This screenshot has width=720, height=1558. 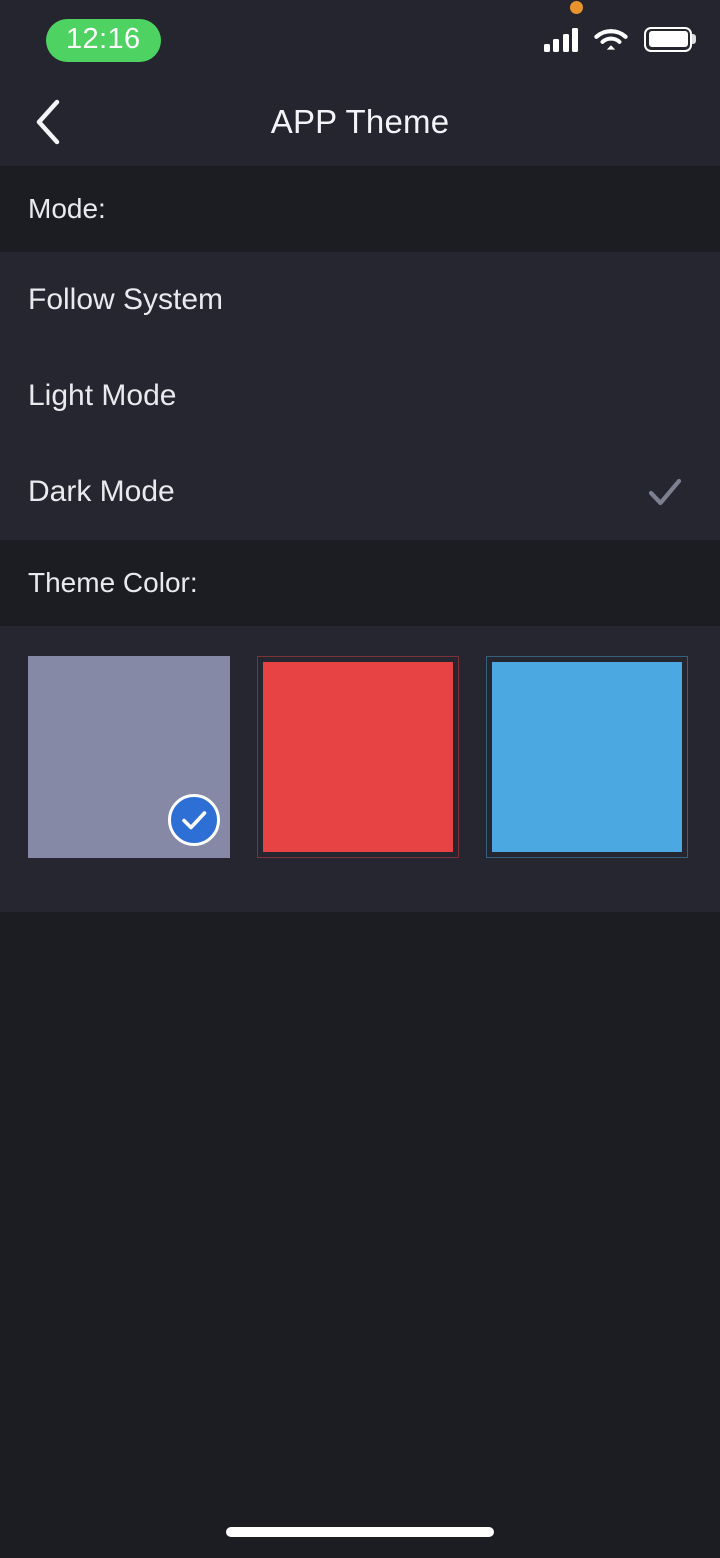 I want to click on mode-option-label: Follow System, so click(x=126, y=299).